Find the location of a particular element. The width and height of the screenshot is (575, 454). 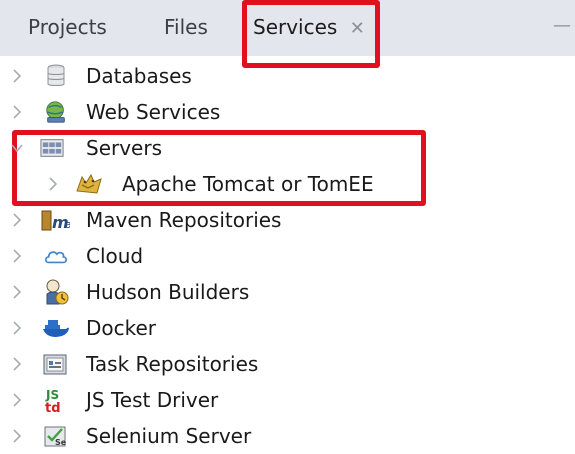

tree-item-apache-tomcat: Apache Tomcat or TomEE is located at coordinates (287, 184).